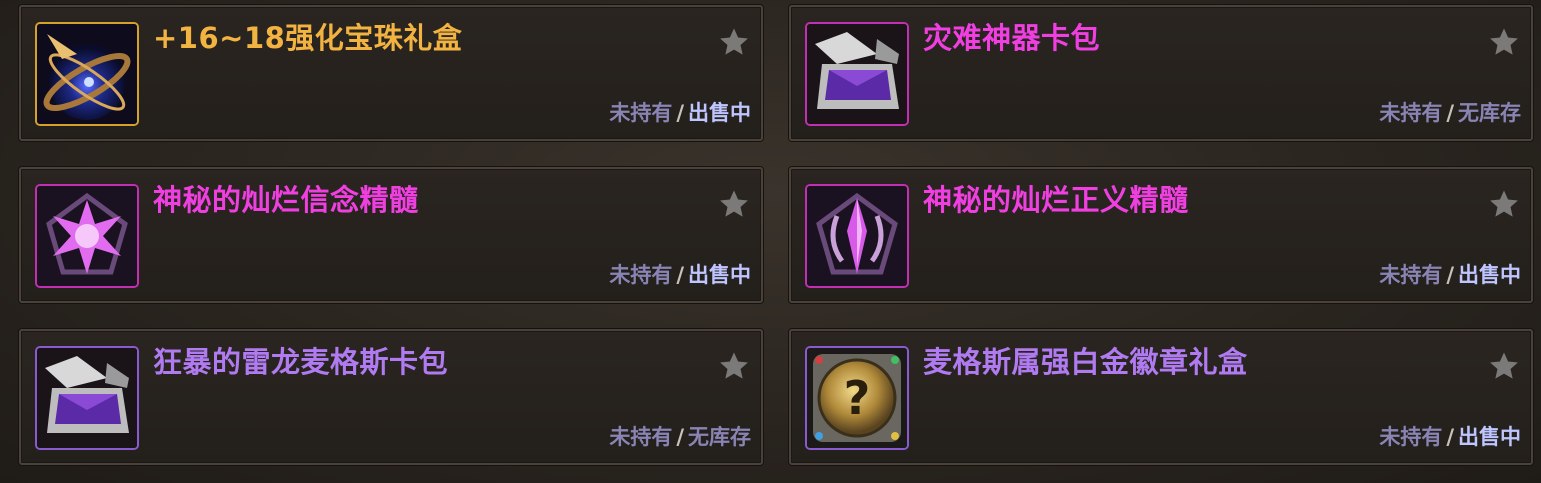  What do you see at coordinates (87, 236) in the screenshot?
I see `star-essence-icon` at bounding box center [87, 236].